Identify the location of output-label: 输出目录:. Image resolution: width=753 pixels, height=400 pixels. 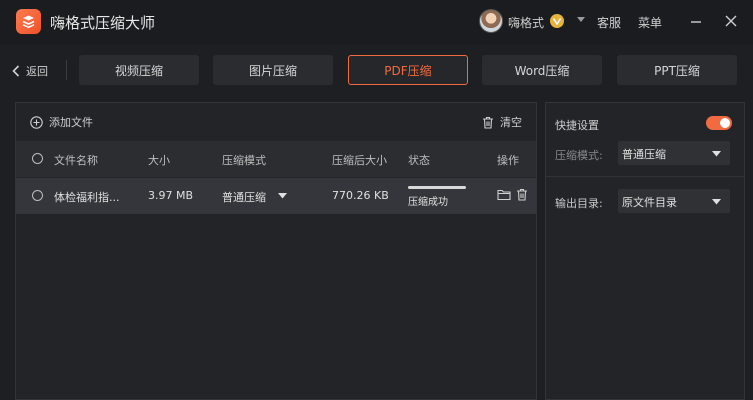
(579, 203).